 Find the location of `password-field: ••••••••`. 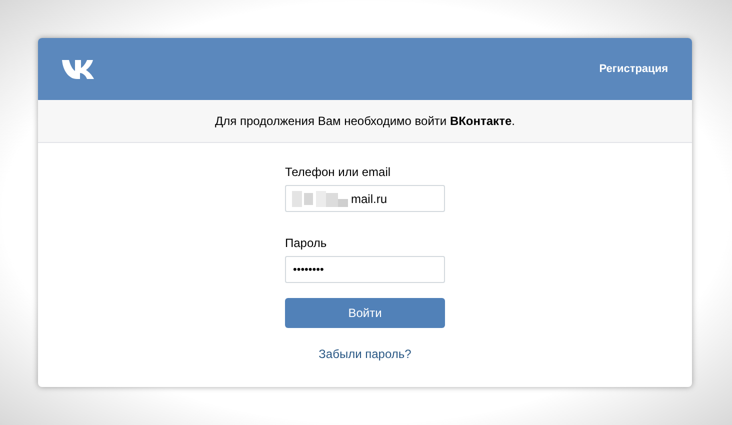

password-field: •••••••• is located at coordinates (365, 269).